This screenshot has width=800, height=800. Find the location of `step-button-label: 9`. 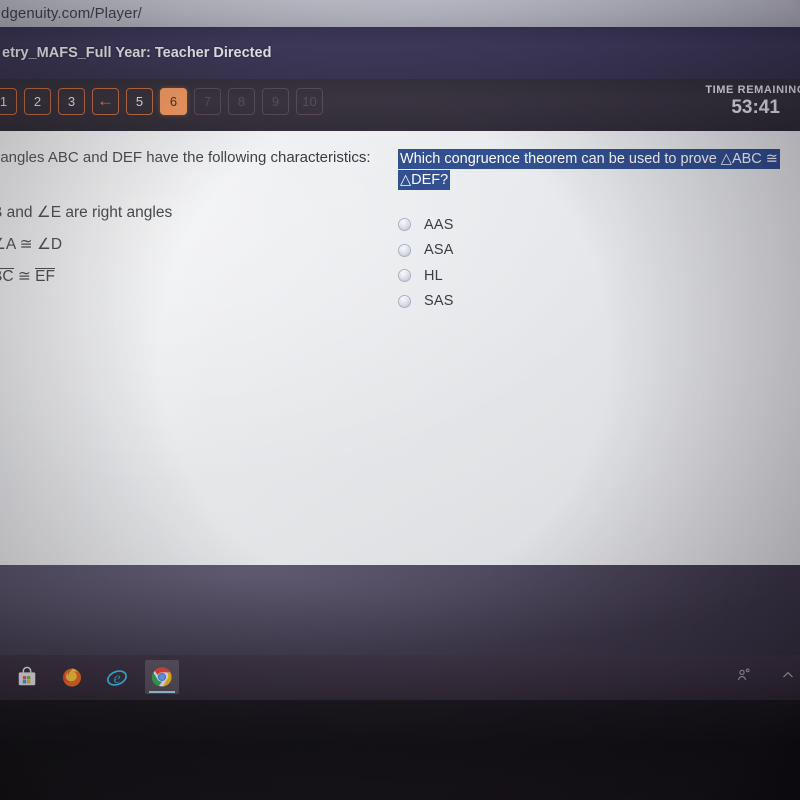

step-button-label: 9 is located at coordinates (275, 101).